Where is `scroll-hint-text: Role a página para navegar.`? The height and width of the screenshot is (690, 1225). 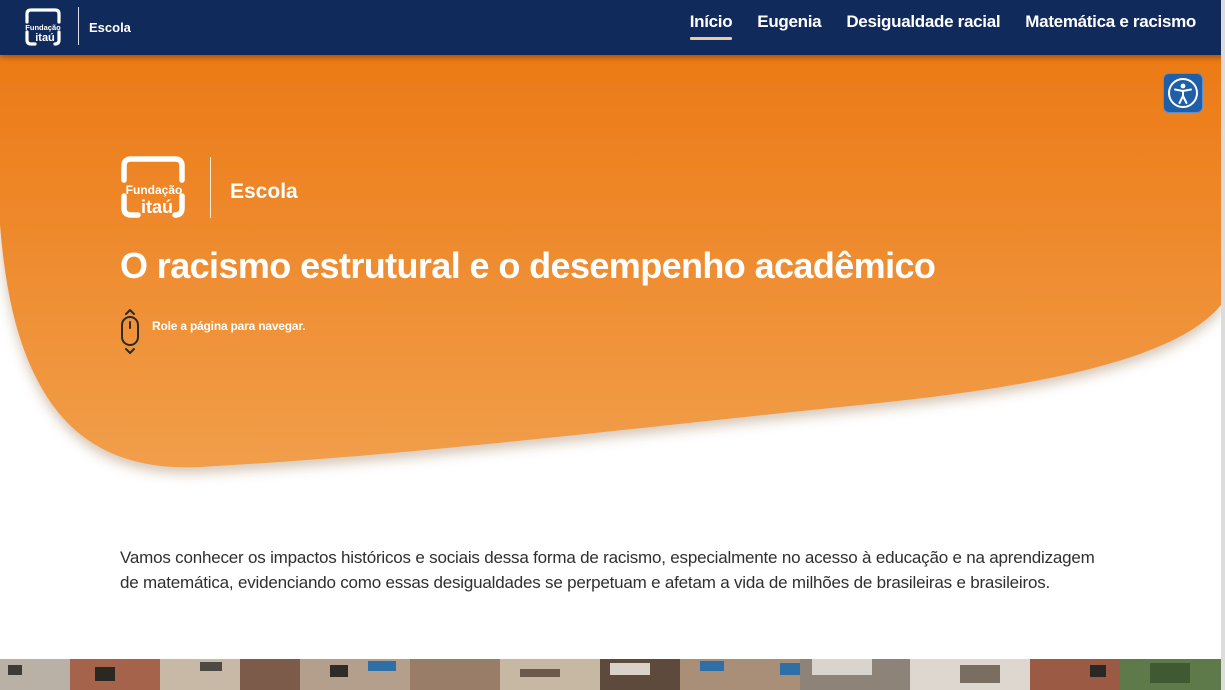
scroll-hint-text: Role a página para navegar. is located at coordinates (229, 326).